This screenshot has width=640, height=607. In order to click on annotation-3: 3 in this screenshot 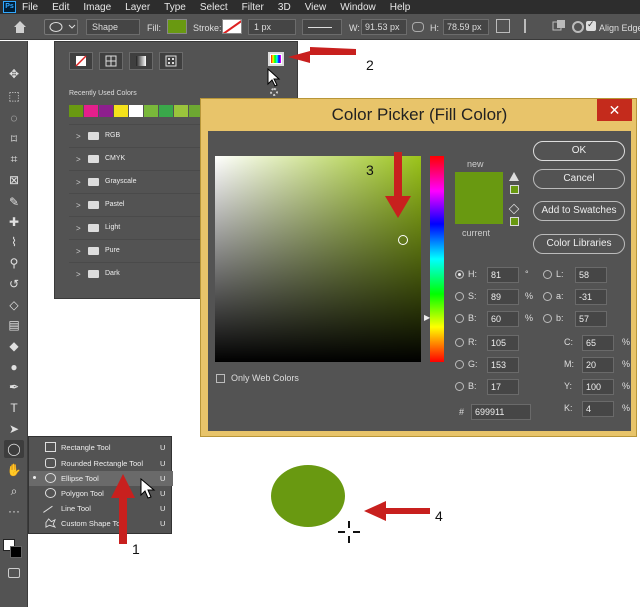, I will do `click(370, 170)`.